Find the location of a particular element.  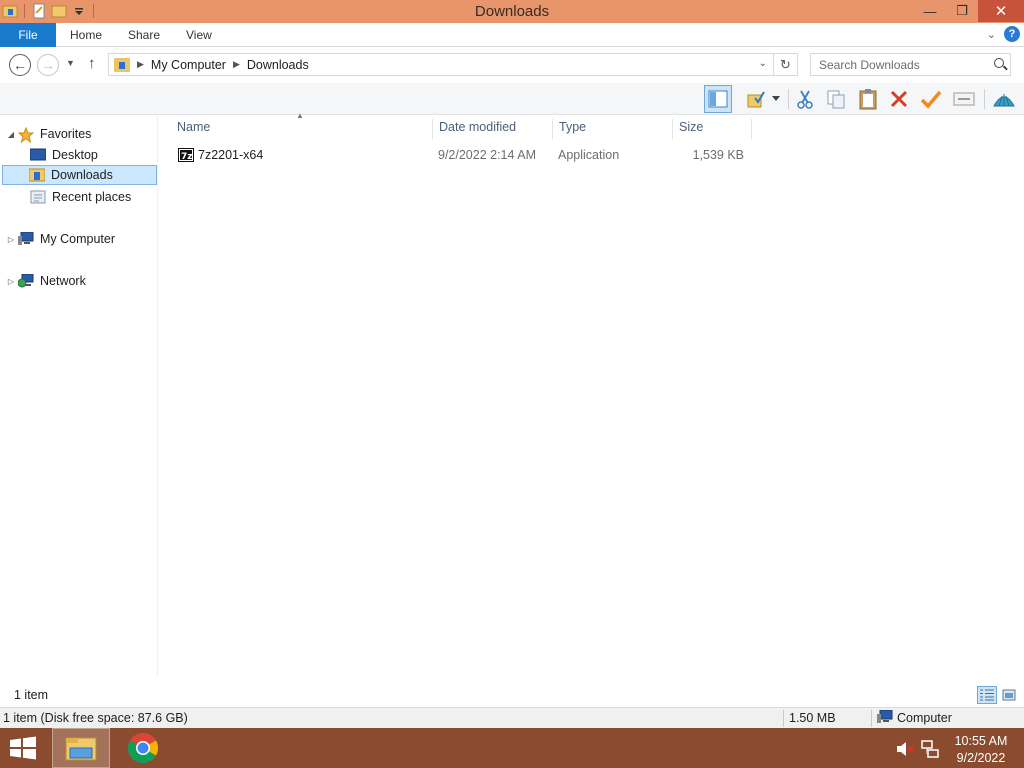

refresh-icon: ↻ is located at coordinates (785, 64).